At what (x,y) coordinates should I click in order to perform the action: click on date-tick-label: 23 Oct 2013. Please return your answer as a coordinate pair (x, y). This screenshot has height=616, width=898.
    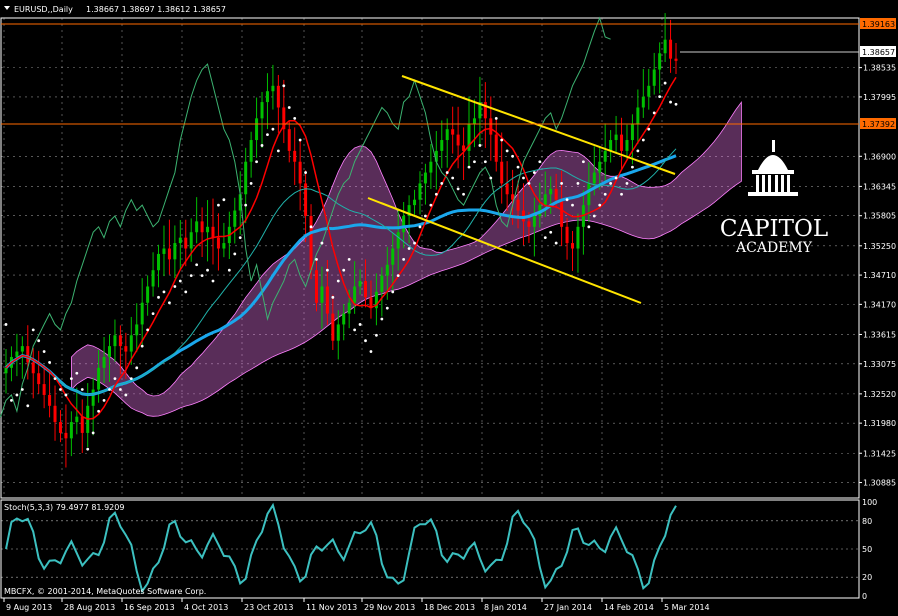
    Looking at the image, I should click on (268, 607).